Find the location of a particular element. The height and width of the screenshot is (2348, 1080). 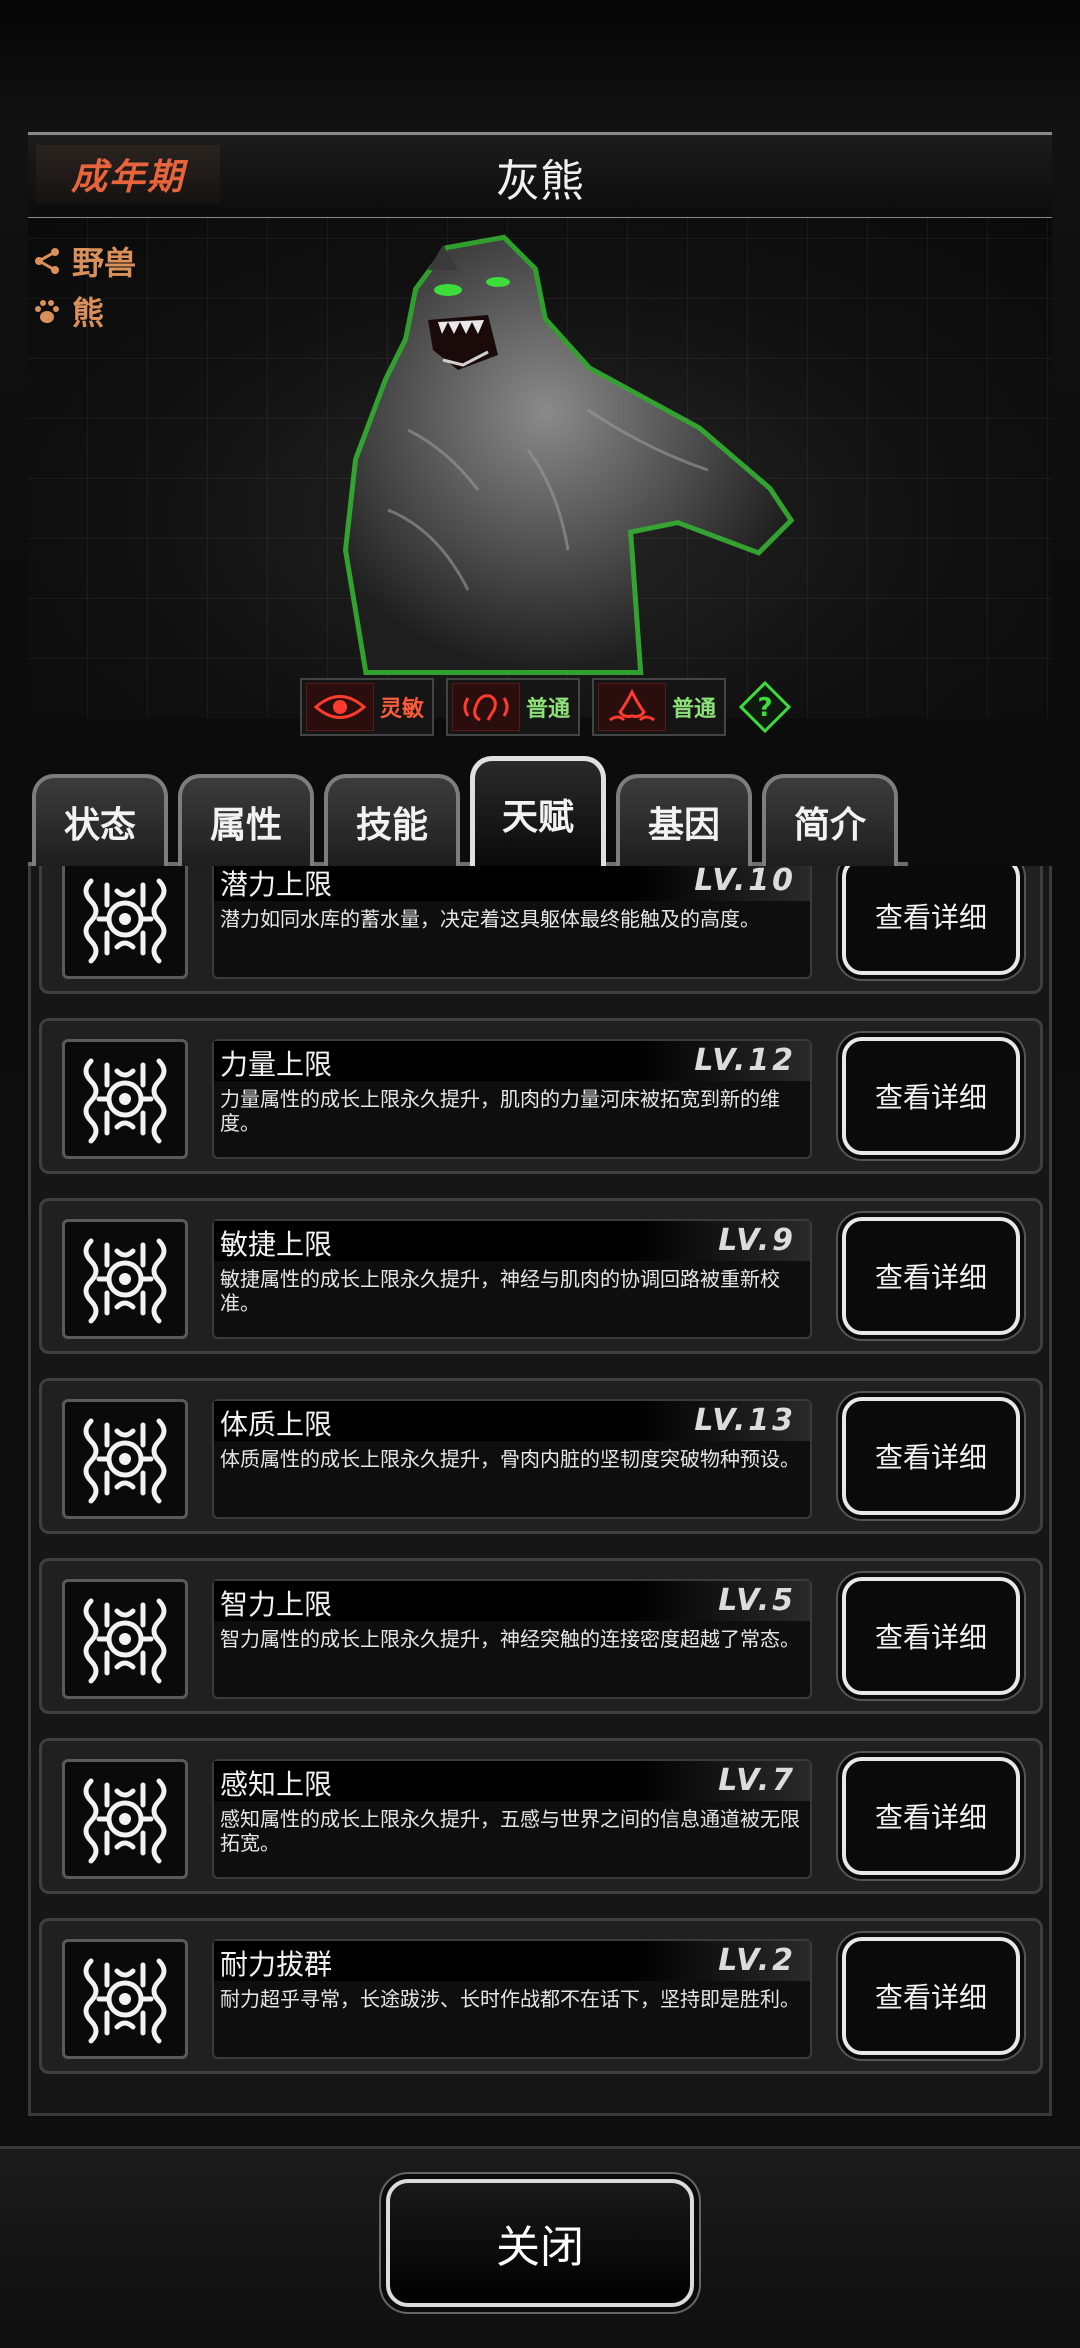

ear-icon is located at coordinates (486, 707).